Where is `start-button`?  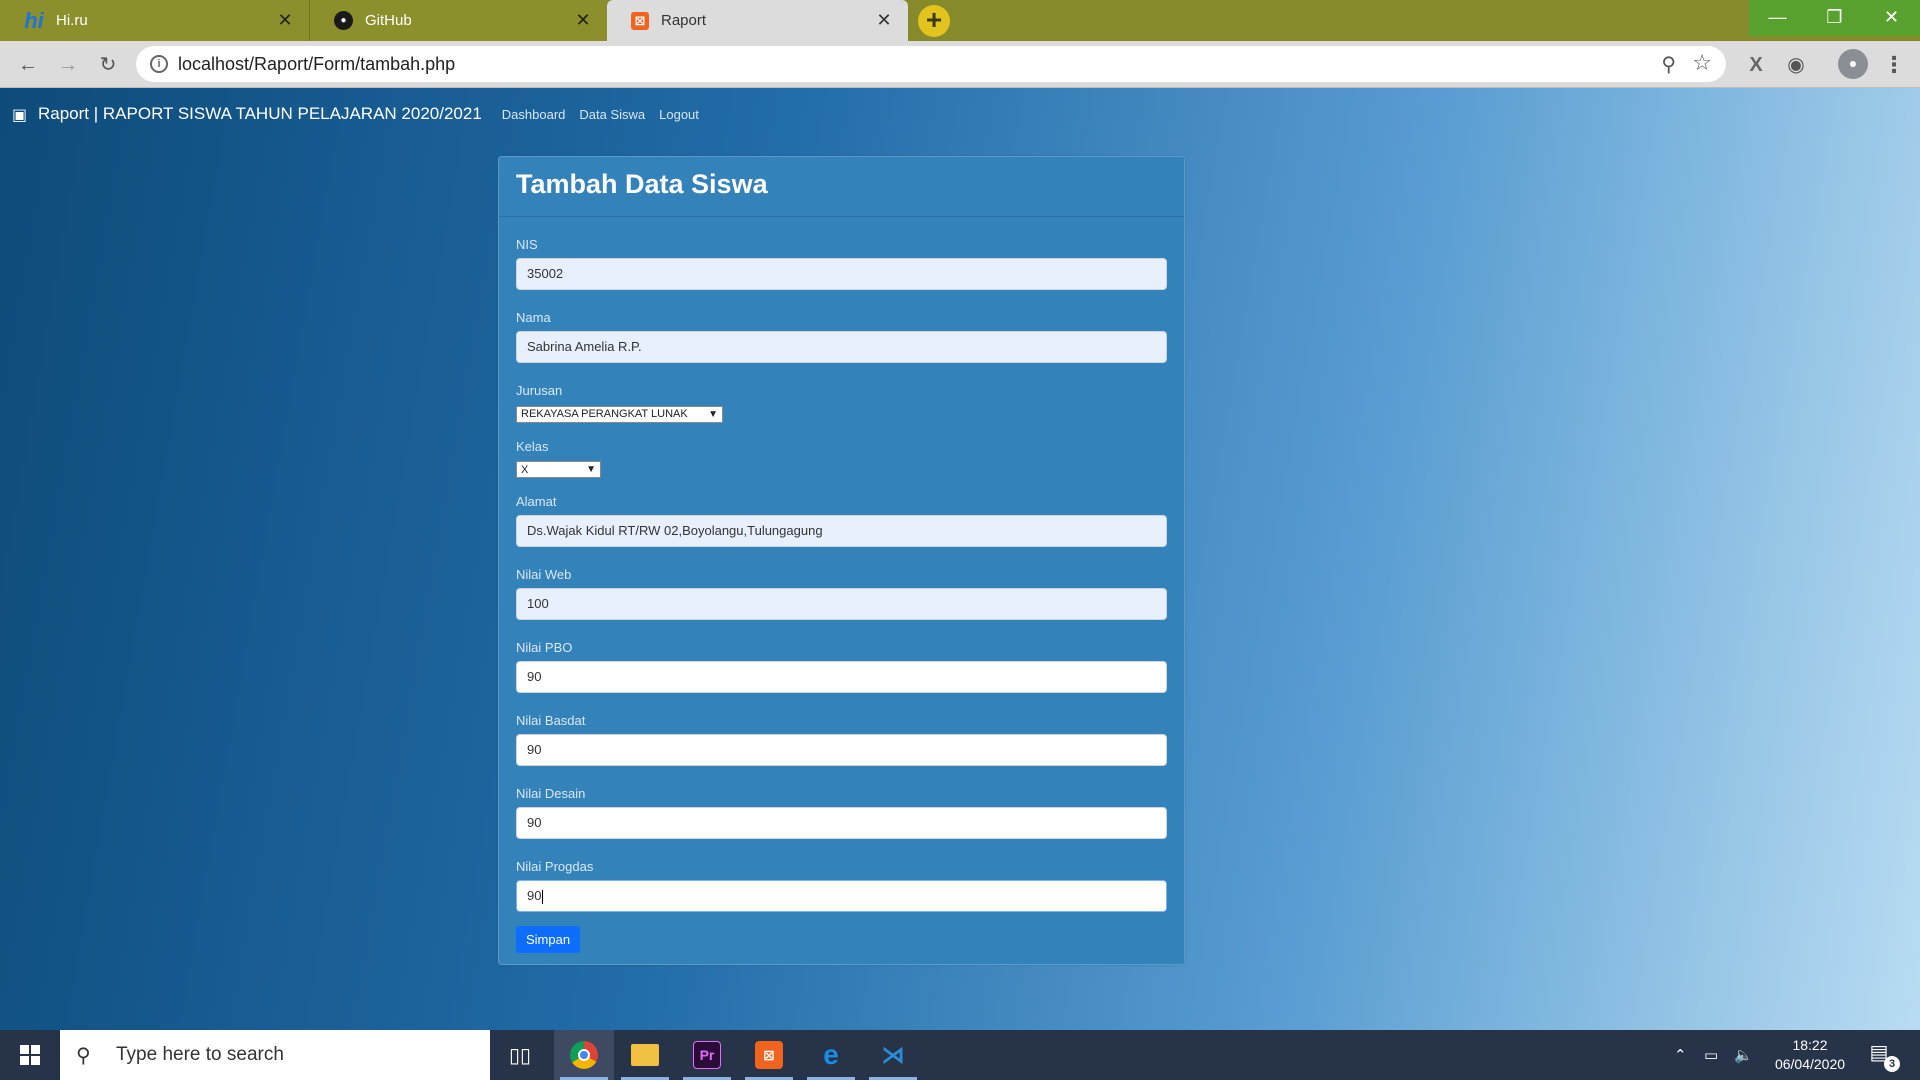
start-button is located at coordinates (30, 1055).